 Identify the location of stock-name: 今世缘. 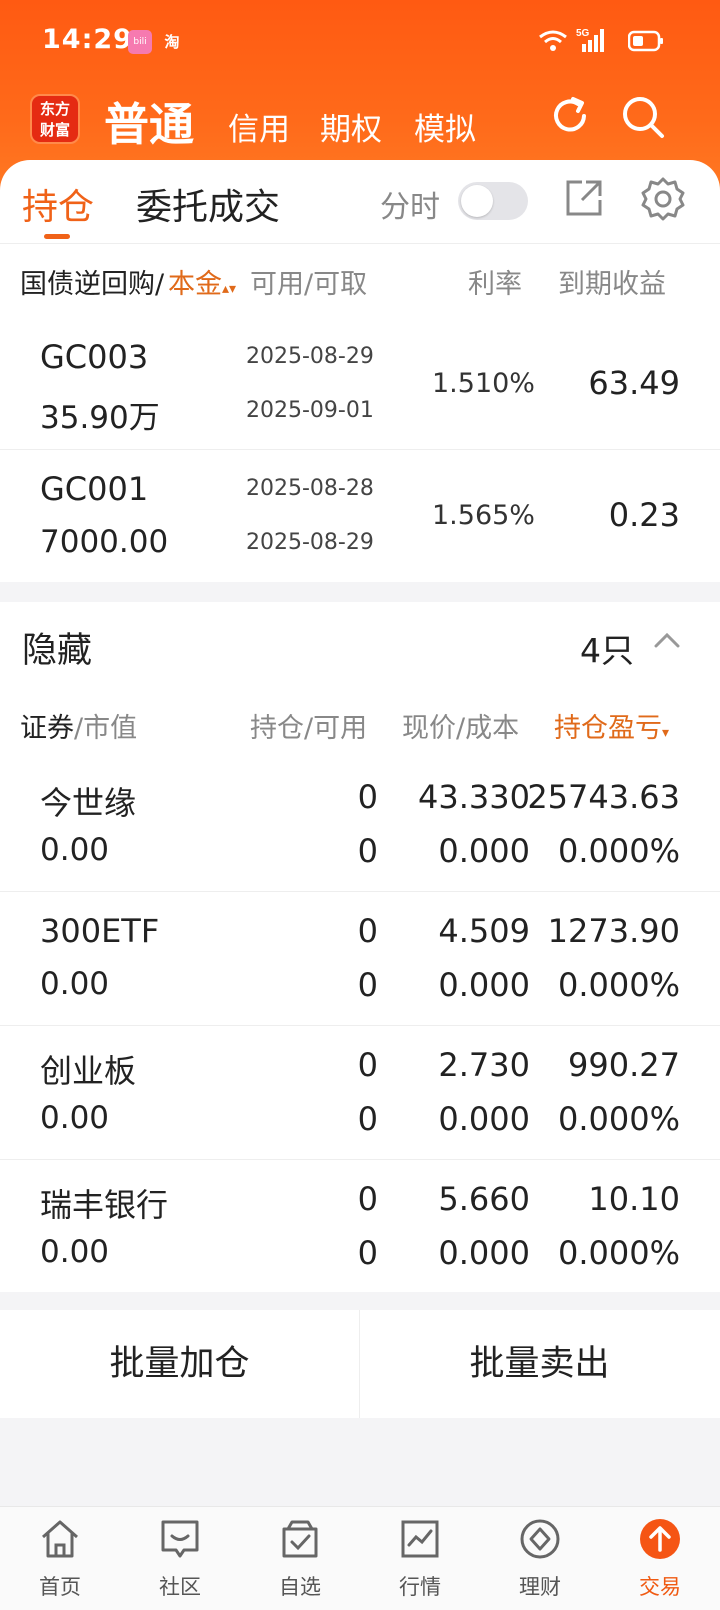
(88, 803).